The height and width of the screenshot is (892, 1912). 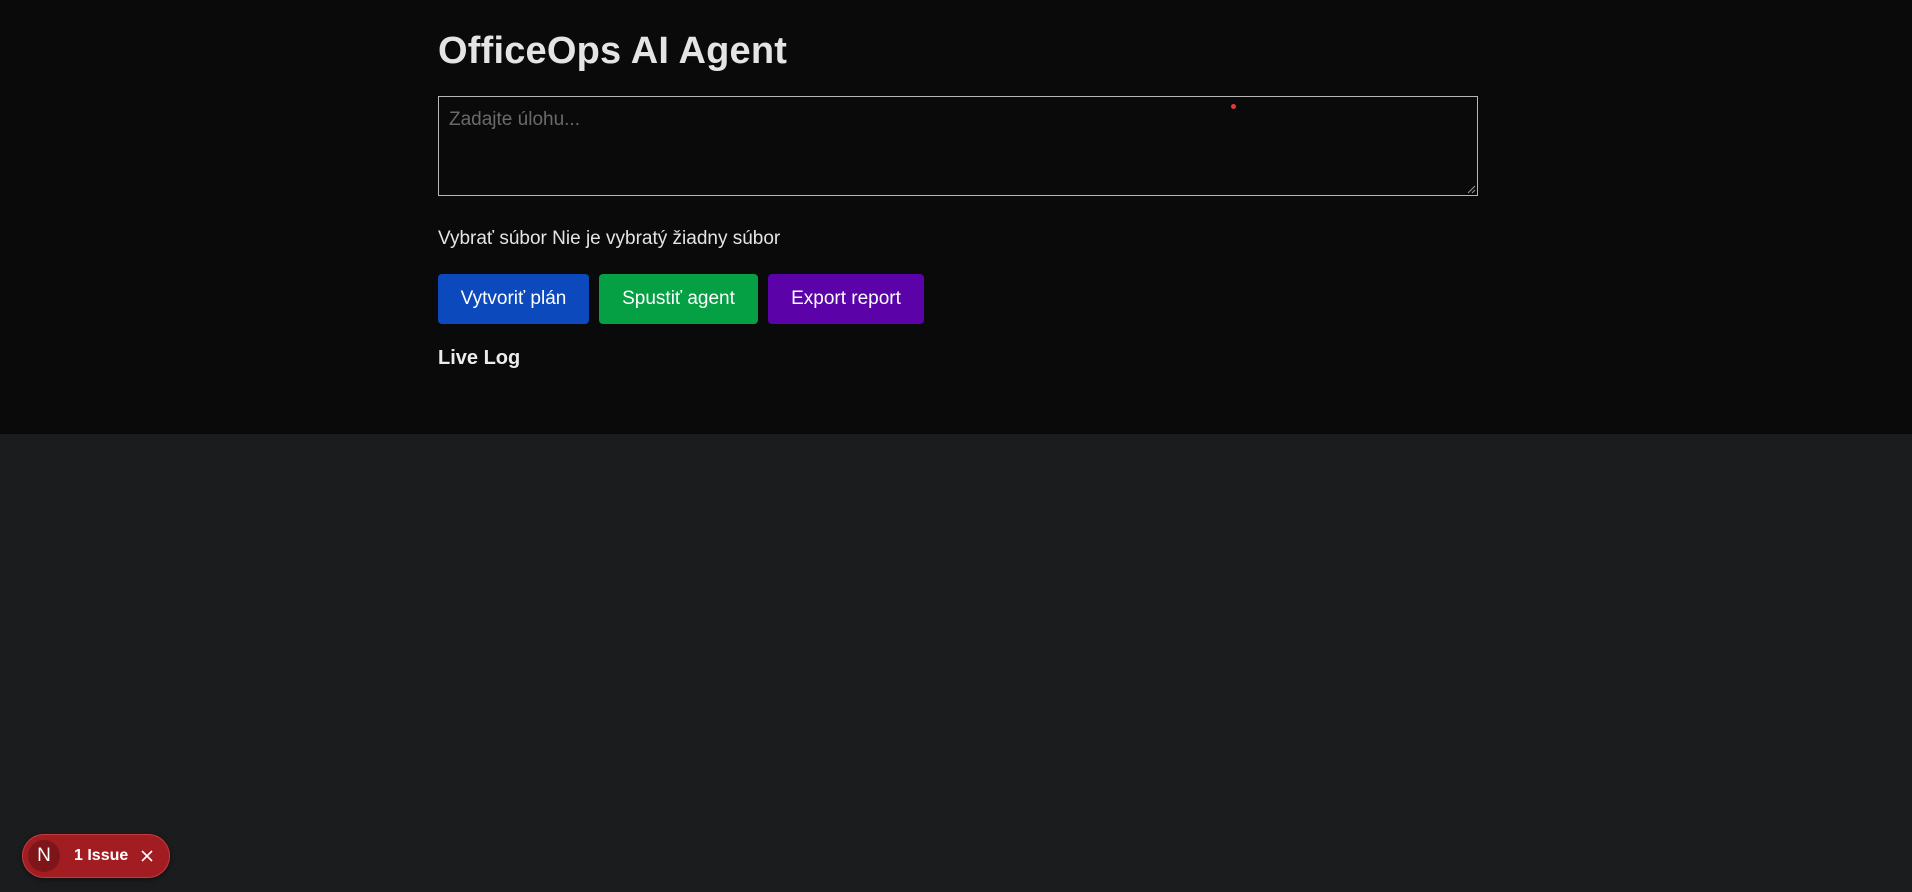 I want to click on export-report-button: Export report, so click(x=846, y=299).